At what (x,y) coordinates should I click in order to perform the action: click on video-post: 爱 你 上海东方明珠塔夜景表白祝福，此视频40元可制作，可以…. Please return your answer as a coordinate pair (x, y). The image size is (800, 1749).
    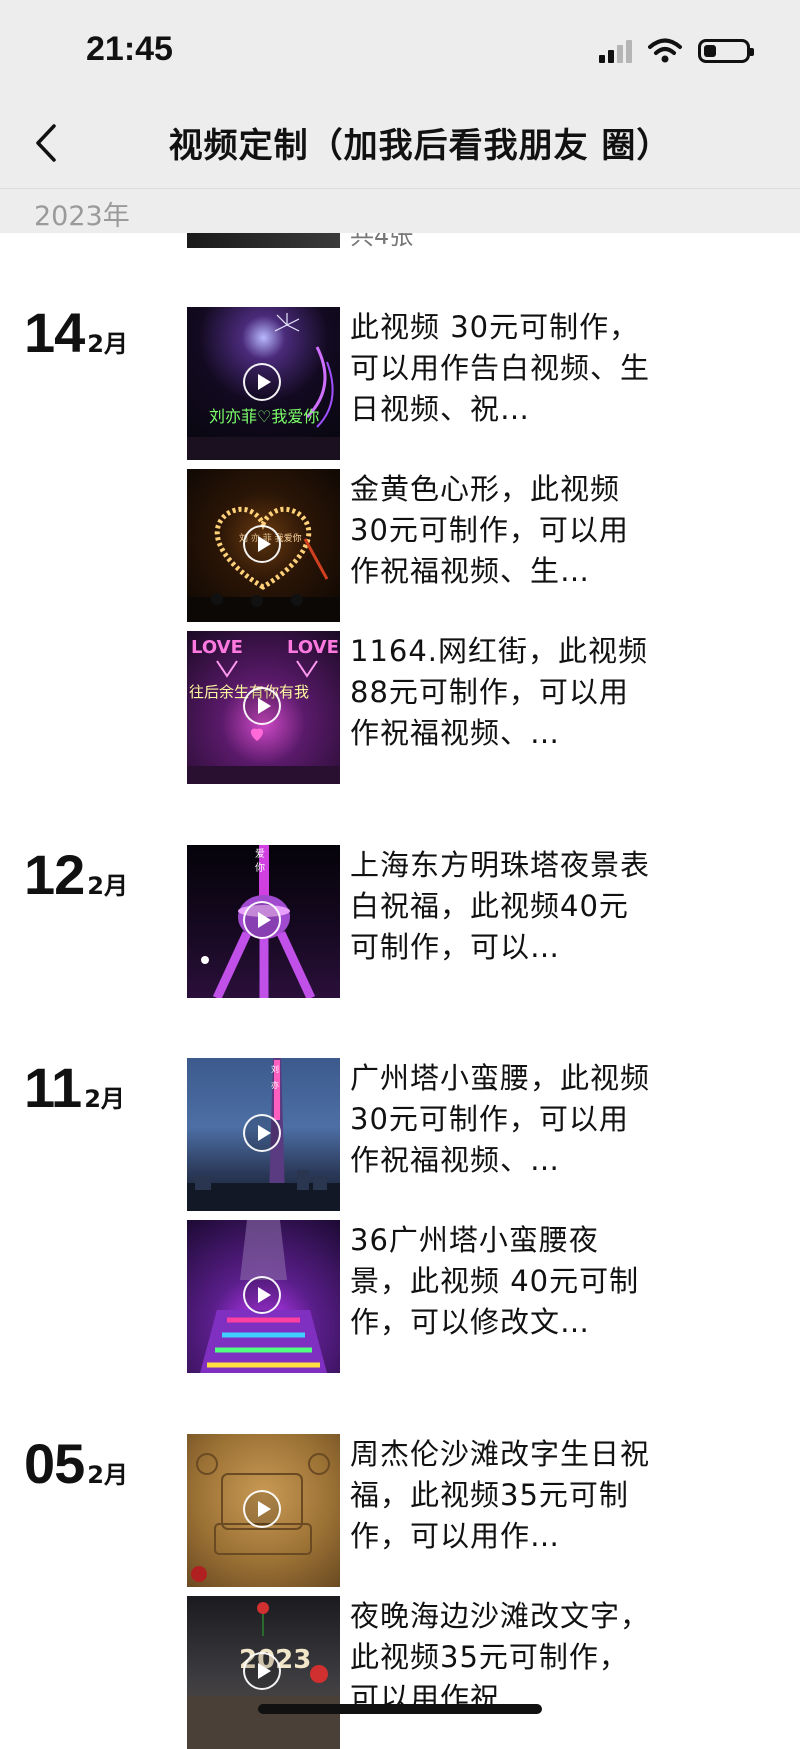
    Looking at the image, I should click on (487, 921).